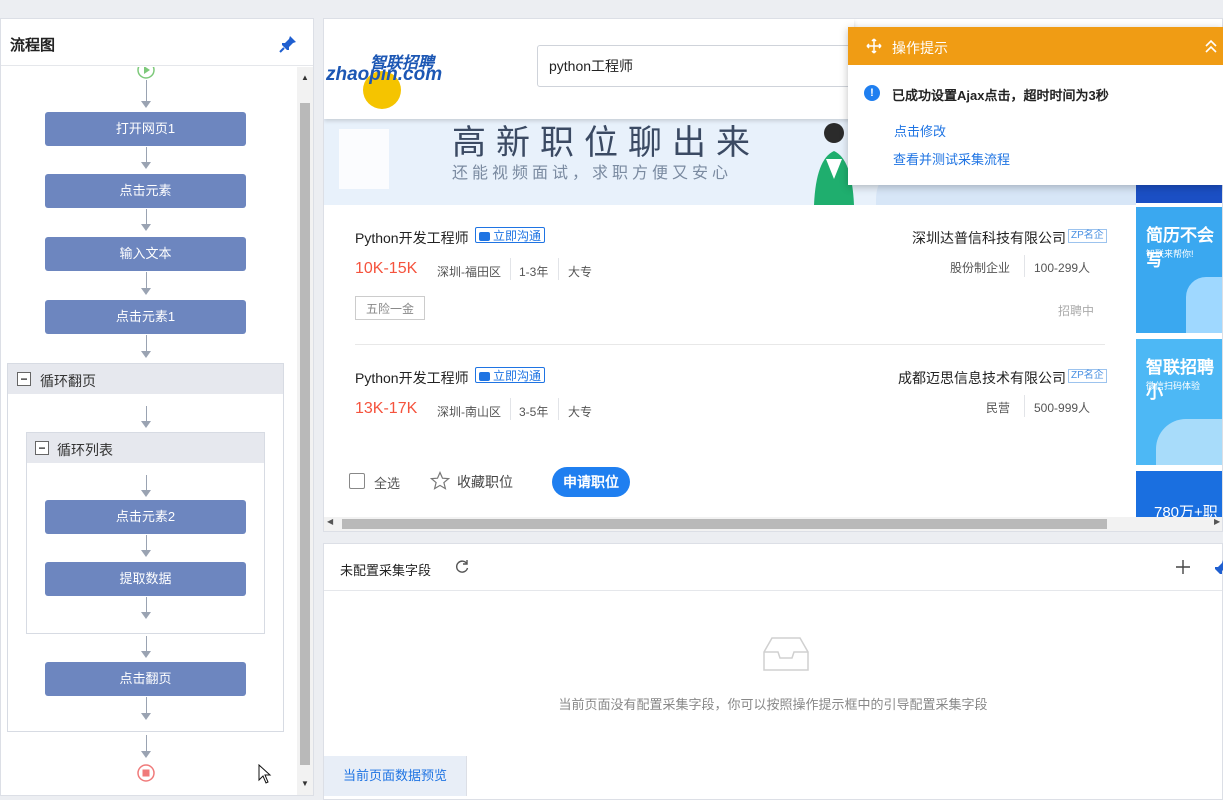  What do you see at coordinates (773, 704) in the screenshot?
I see `empty-message: 当前页面没有配置采集字段，你可以按照操作提示框中的引导配置采集字段` at bounding box center [773, 704].